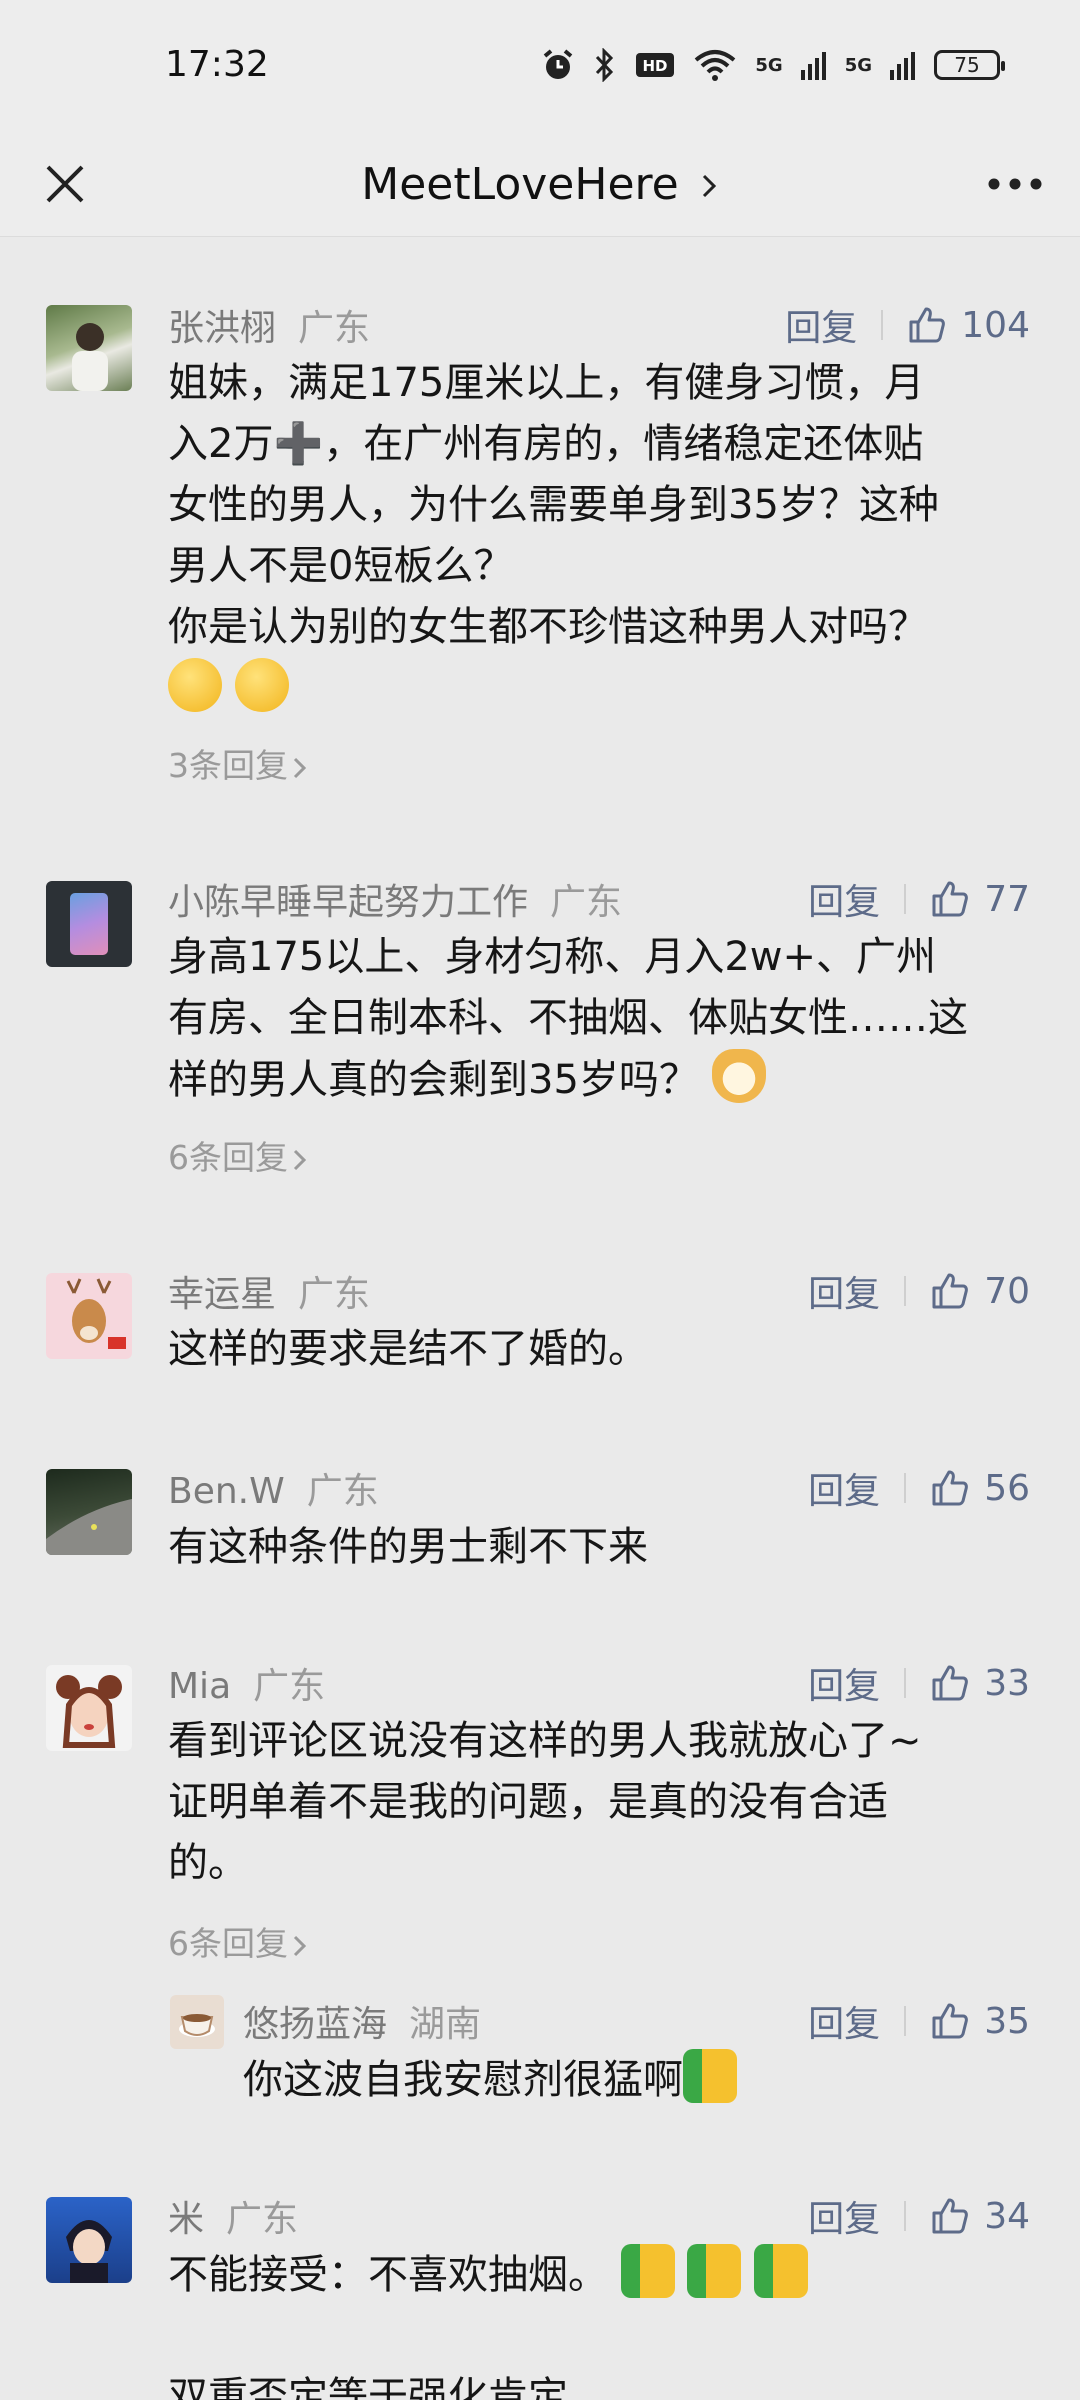 The width and height of the screenshot is (1080, 2400). What do you see at coordinates (980, 2021) in the screenshot?
I see `like-button: 35` at bounding box center [980, 2021].